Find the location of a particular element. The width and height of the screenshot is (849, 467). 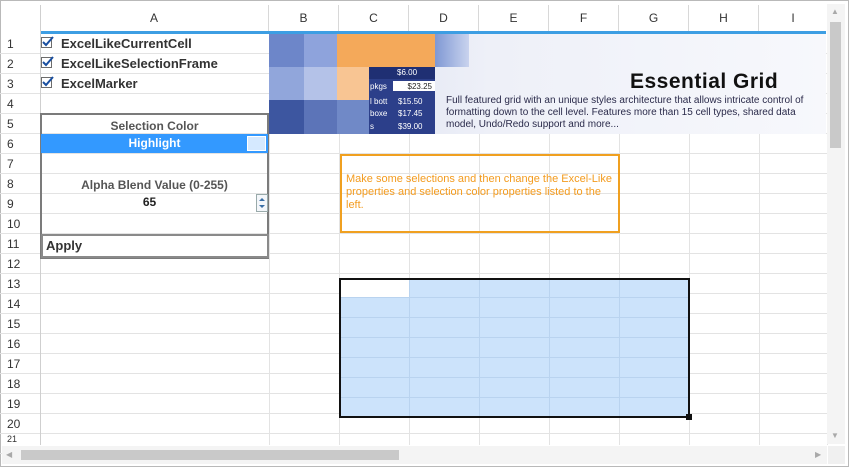

selection-color-label: Selection Color is located at coordinates (154, 126).